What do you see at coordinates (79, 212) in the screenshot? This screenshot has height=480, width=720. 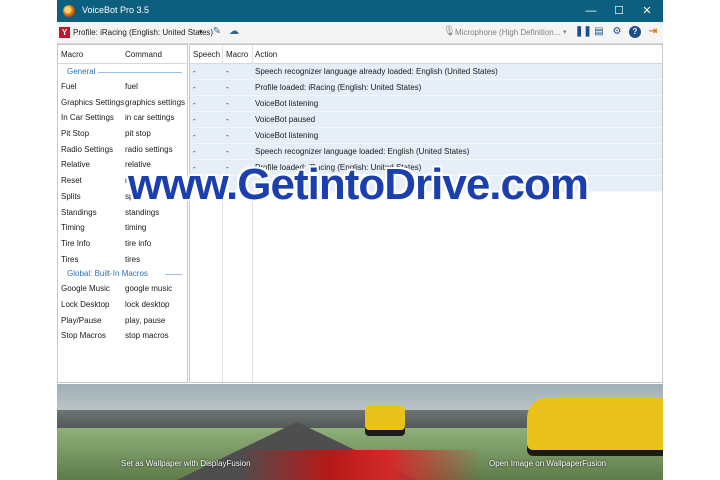 I see `macro-name: Standings` at bounding box center [79, 212].